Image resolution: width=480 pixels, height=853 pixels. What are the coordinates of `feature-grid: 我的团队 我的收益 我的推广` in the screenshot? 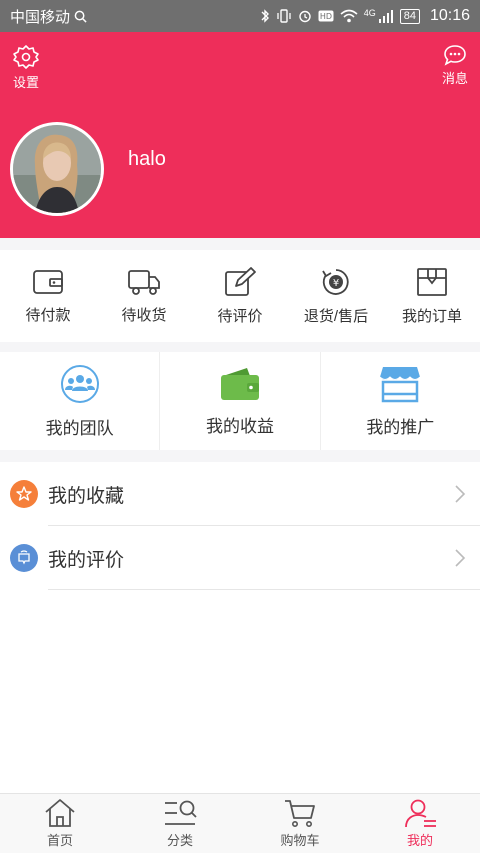 It's located at (240, 401).